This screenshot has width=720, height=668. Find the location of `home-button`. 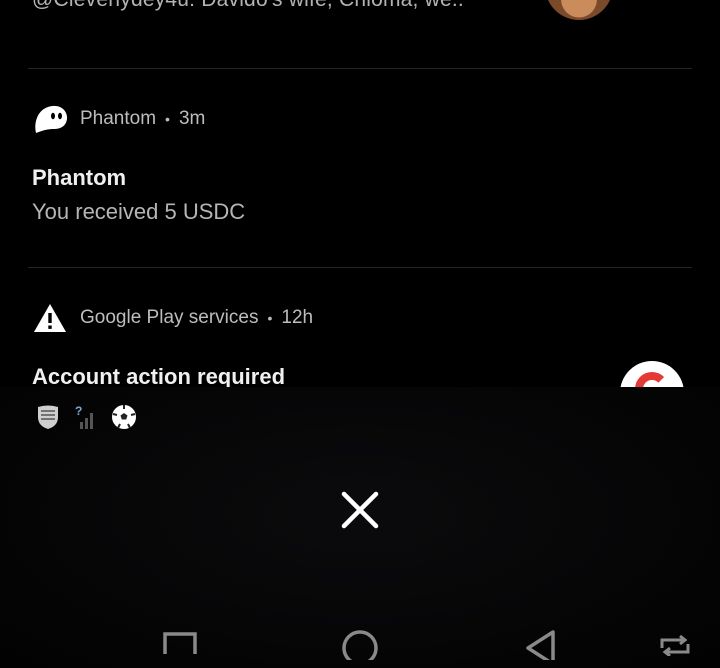

home-button is located at coordinates (360, 644).